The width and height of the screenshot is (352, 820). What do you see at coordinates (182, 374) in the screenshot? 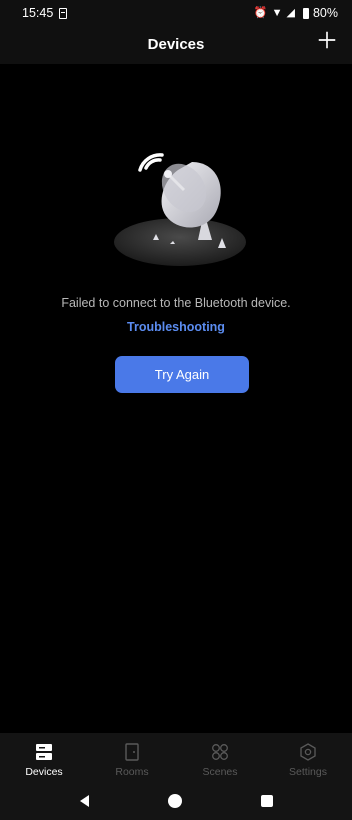
I see `try-again-button: Try Again` at bounding box center [182, 374].